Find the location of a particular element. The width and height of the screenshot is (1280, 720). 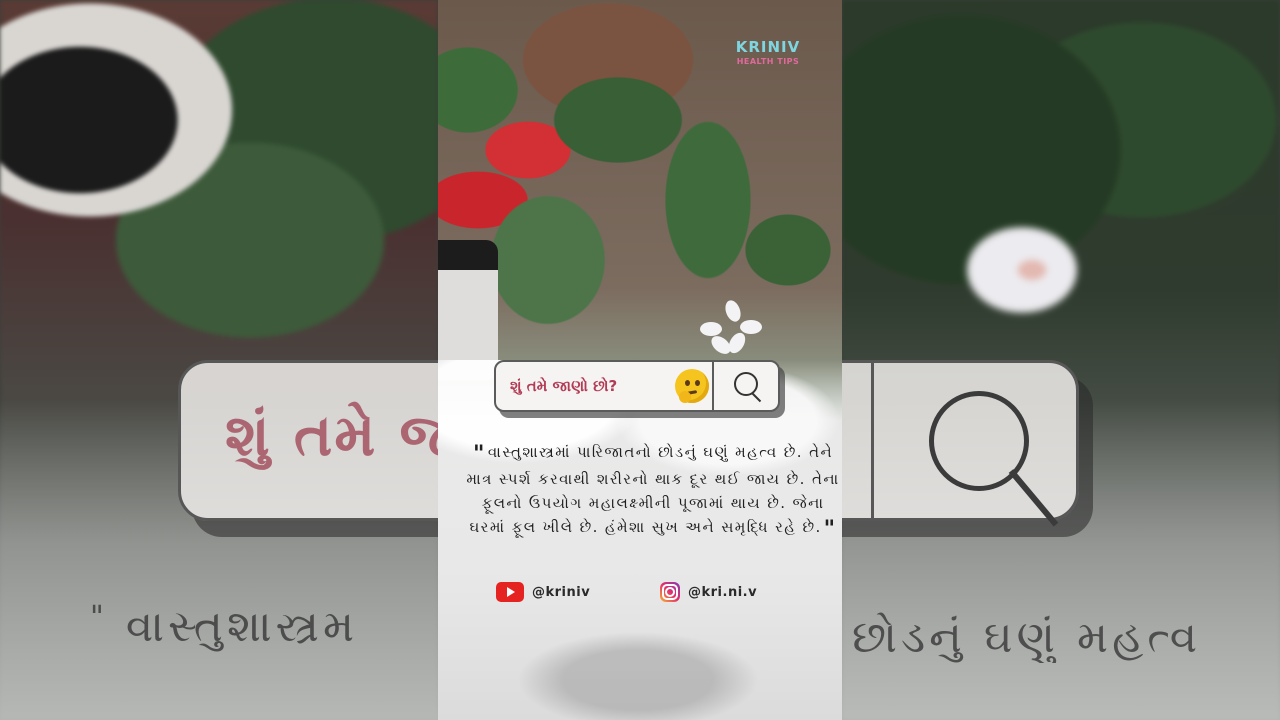

background-quote-echo-right: છોડનું ઘણું મહત્વ is located at coordinates (1027, 637).